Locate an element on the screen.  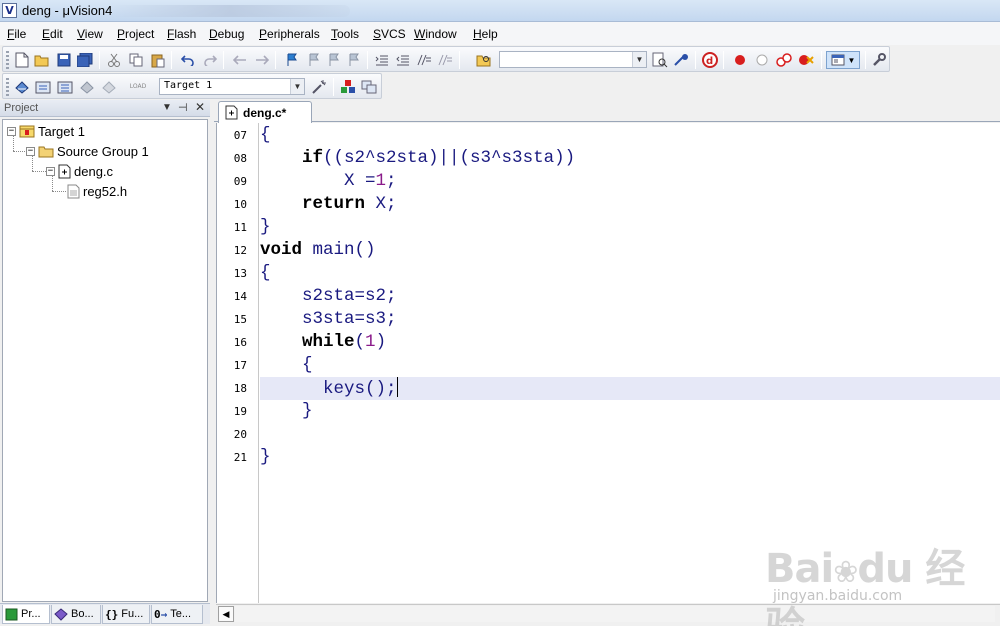
clear-bookmarks-icon is located at coordinates (354, 60).